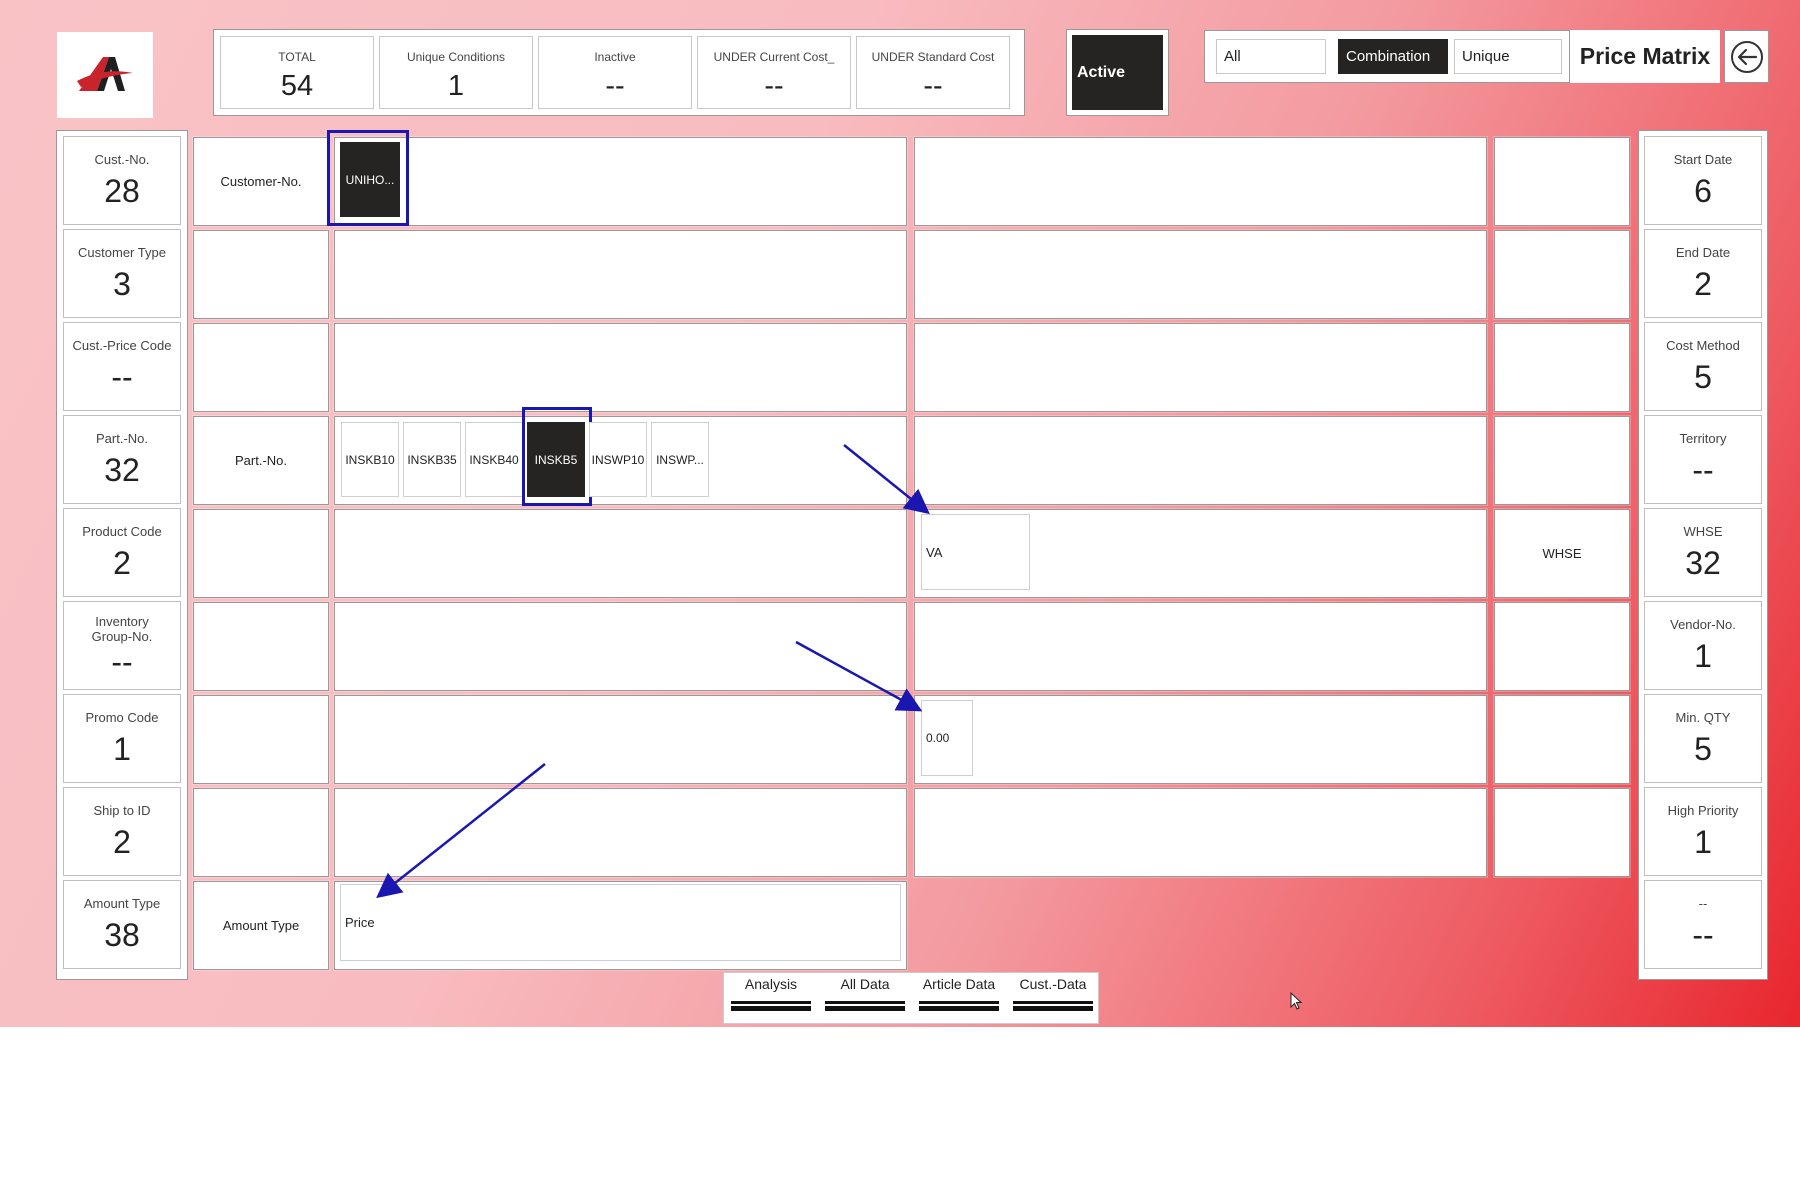  Describe the element at coordinates (620, 922) in the screenshot. I see `amount-type-chip-price: Price` at that location.